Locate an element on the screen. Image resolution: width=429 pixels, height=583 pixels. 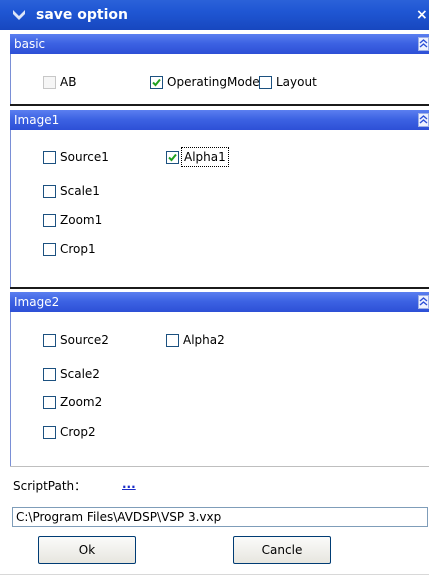
section-title: Image2 is located at coordinates (37, 302).